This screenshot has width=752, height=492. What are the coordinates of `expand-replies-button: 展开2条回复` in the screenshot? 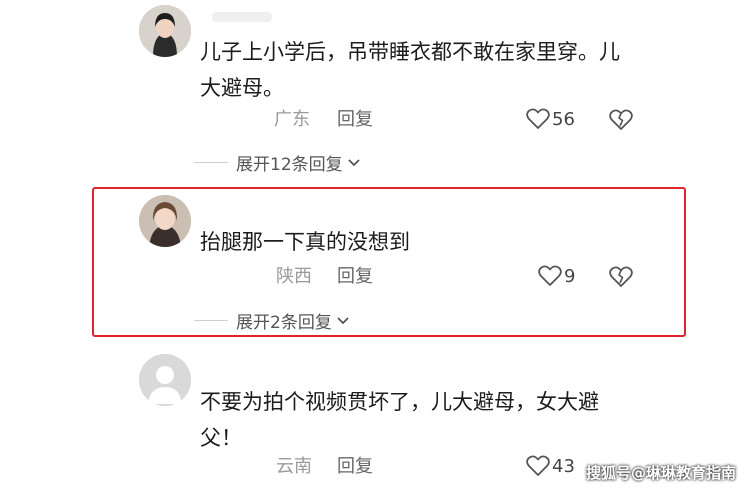 It's located at (272, 320).